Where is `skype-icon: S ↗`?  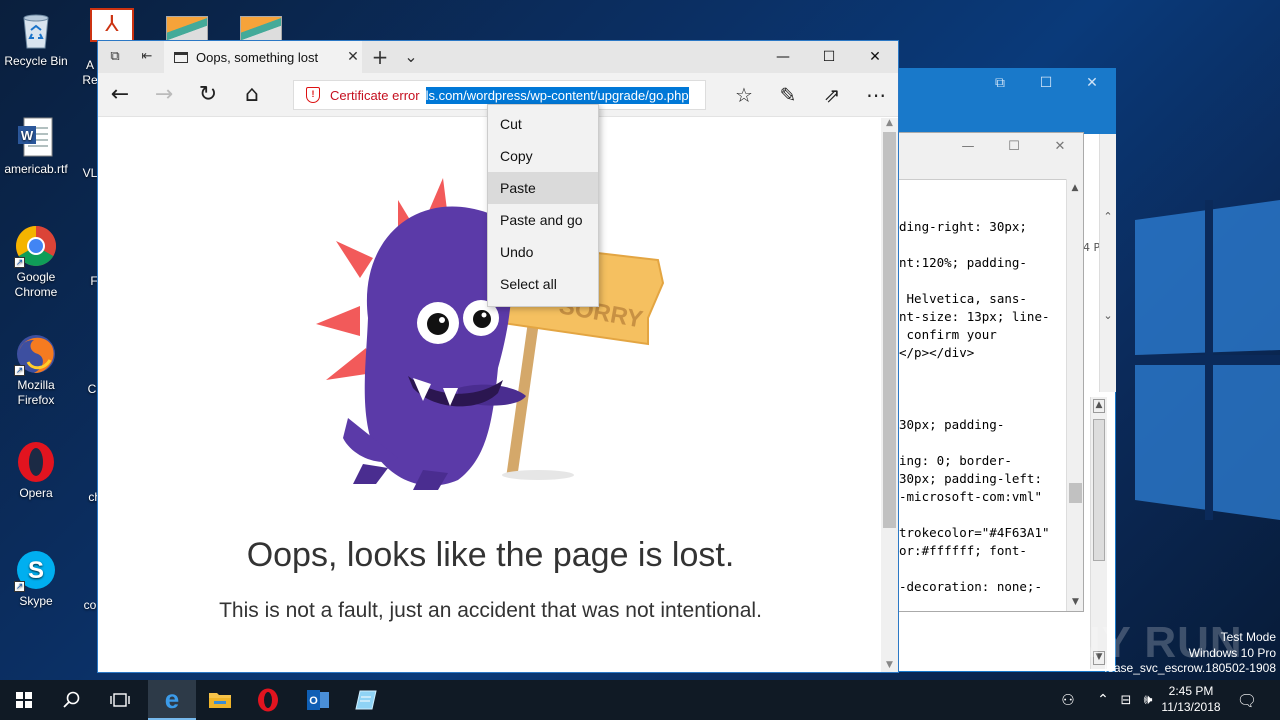 skype-icon: S ↗ is located at coordinates (36, 570).